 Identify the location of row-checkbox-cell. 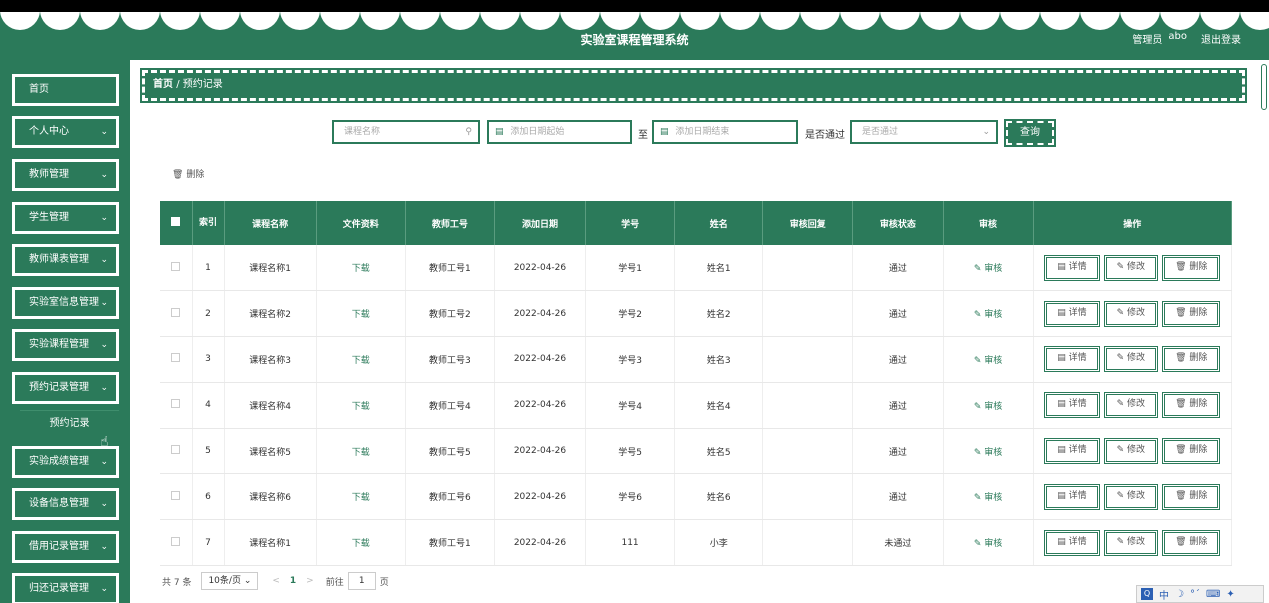
(176, 405).